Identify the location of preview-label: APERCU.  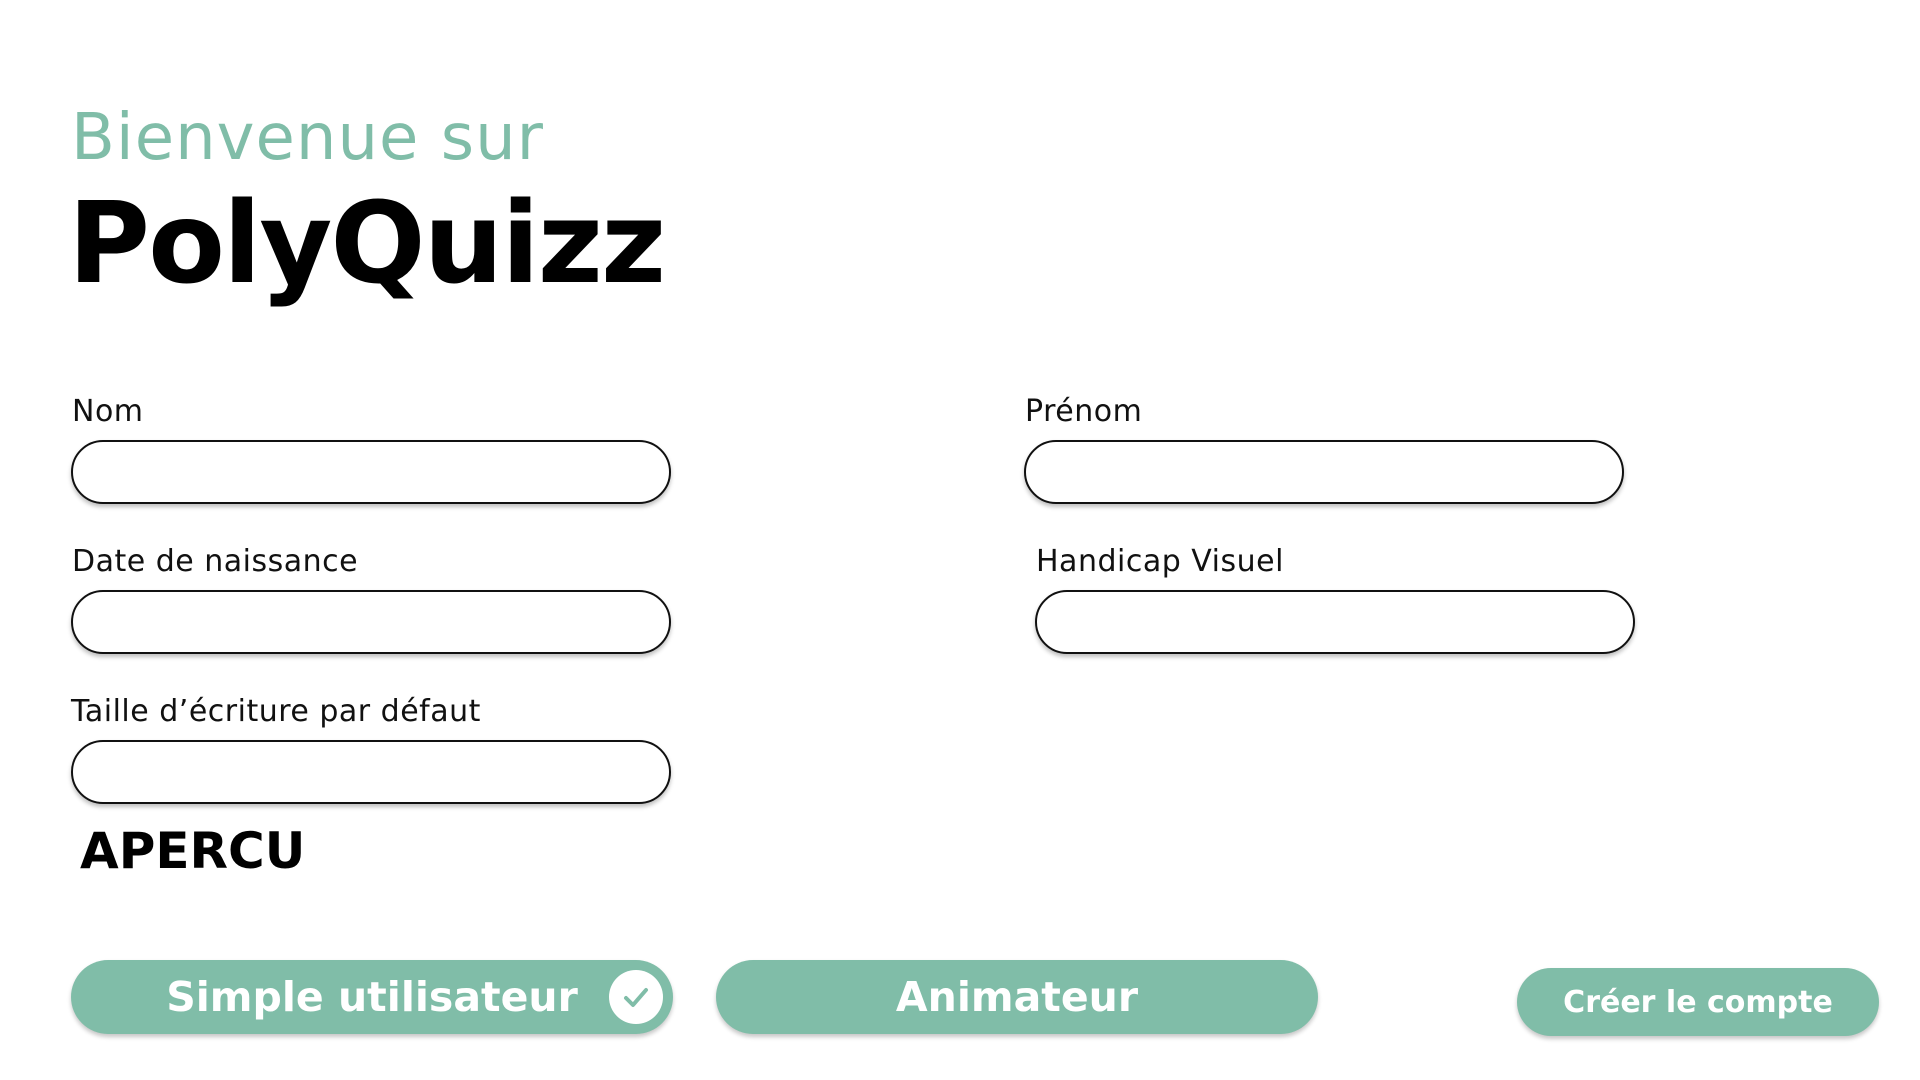
(193, 851).